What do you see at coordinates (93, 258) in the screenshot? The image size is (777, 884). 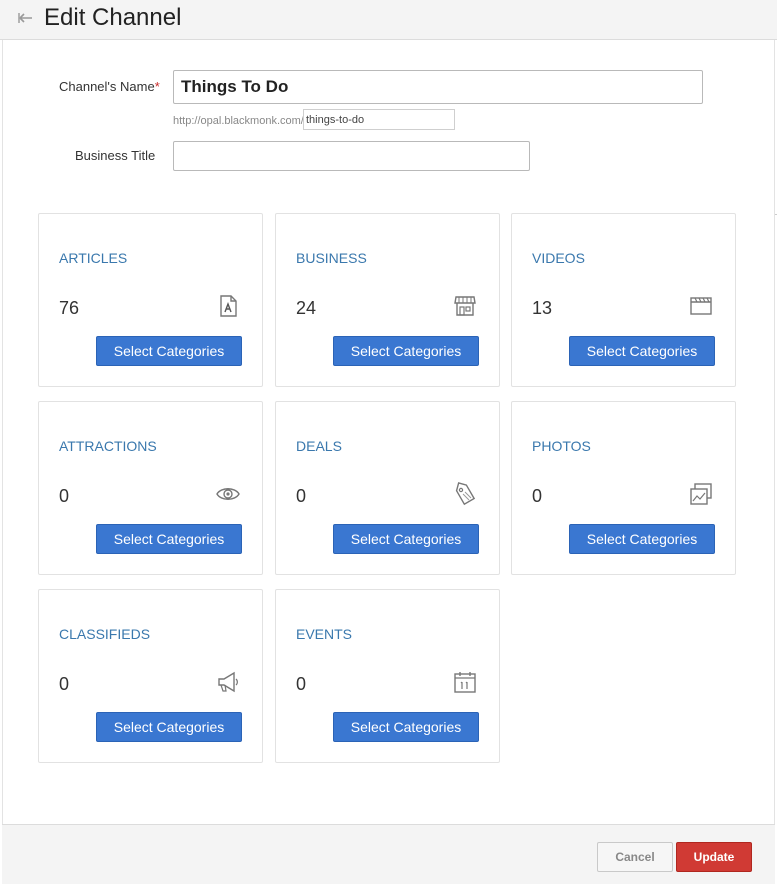 I see `card-title: ARTICLES` at bounding box center [93, 258].